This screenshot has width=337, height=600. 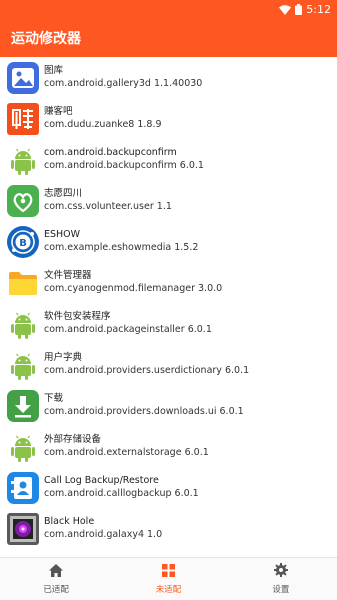 What do you see at coordinates (281, 590) in the screenshot?
I see `tab-label: 设置` at bounding box center [281, 590].